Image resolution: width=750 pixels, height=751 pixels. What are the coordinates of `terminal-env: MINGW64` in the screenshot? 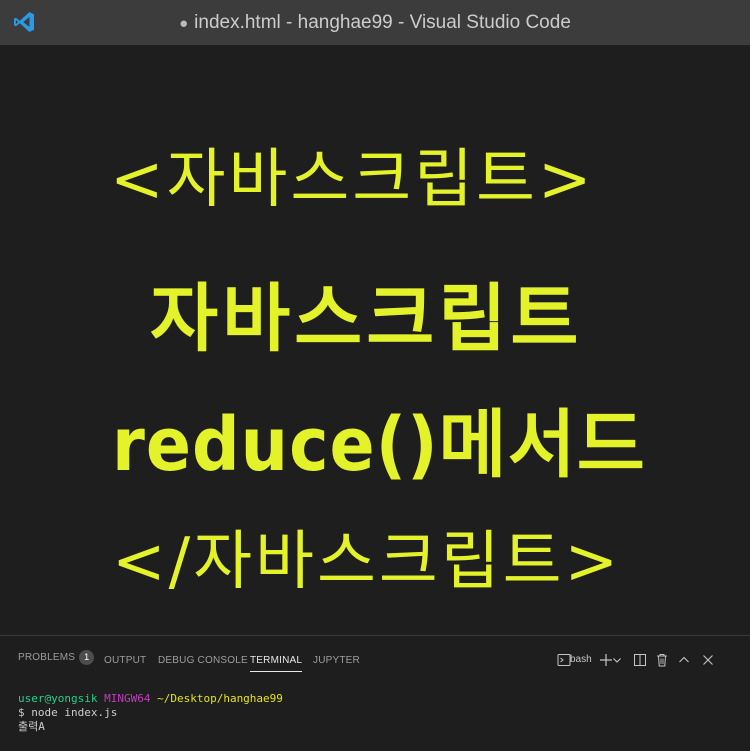 It's located at (127, 698).